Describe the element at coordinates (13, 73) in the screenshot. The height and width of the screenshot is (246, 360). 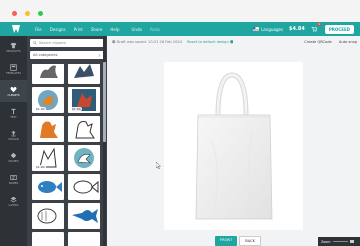
I see `rail-label: TEMPLATES` at that location.